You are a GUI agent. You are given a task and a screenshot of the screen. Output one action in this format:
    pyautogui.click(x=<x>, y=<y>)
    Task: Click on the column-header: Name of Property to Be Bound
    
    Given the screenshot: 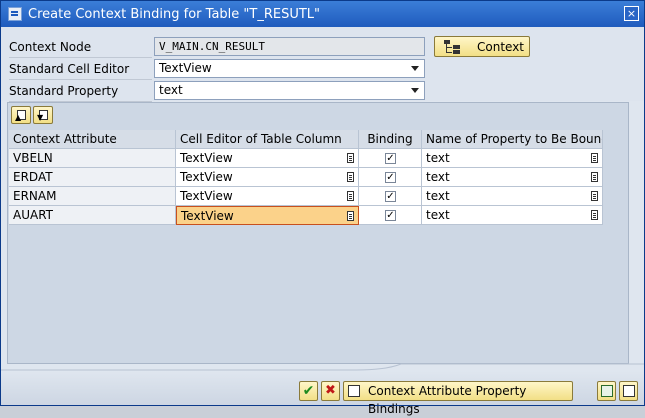 What is the action you would take?
    pyautogui.click(x=512, y=139)
    